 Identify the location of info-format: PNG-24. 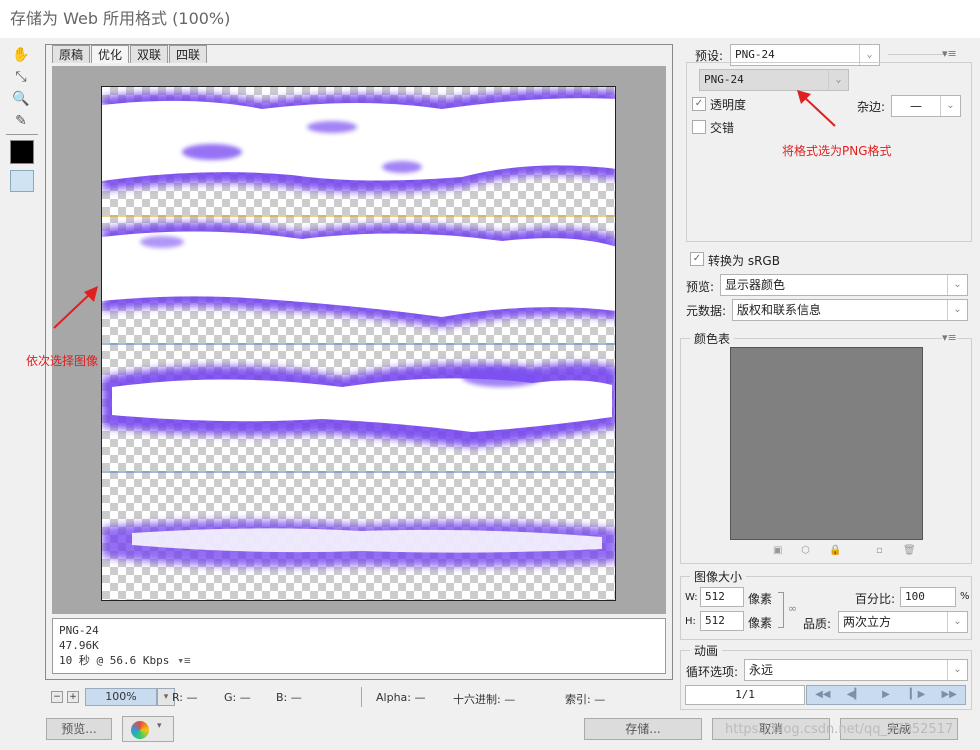
(79, 630).